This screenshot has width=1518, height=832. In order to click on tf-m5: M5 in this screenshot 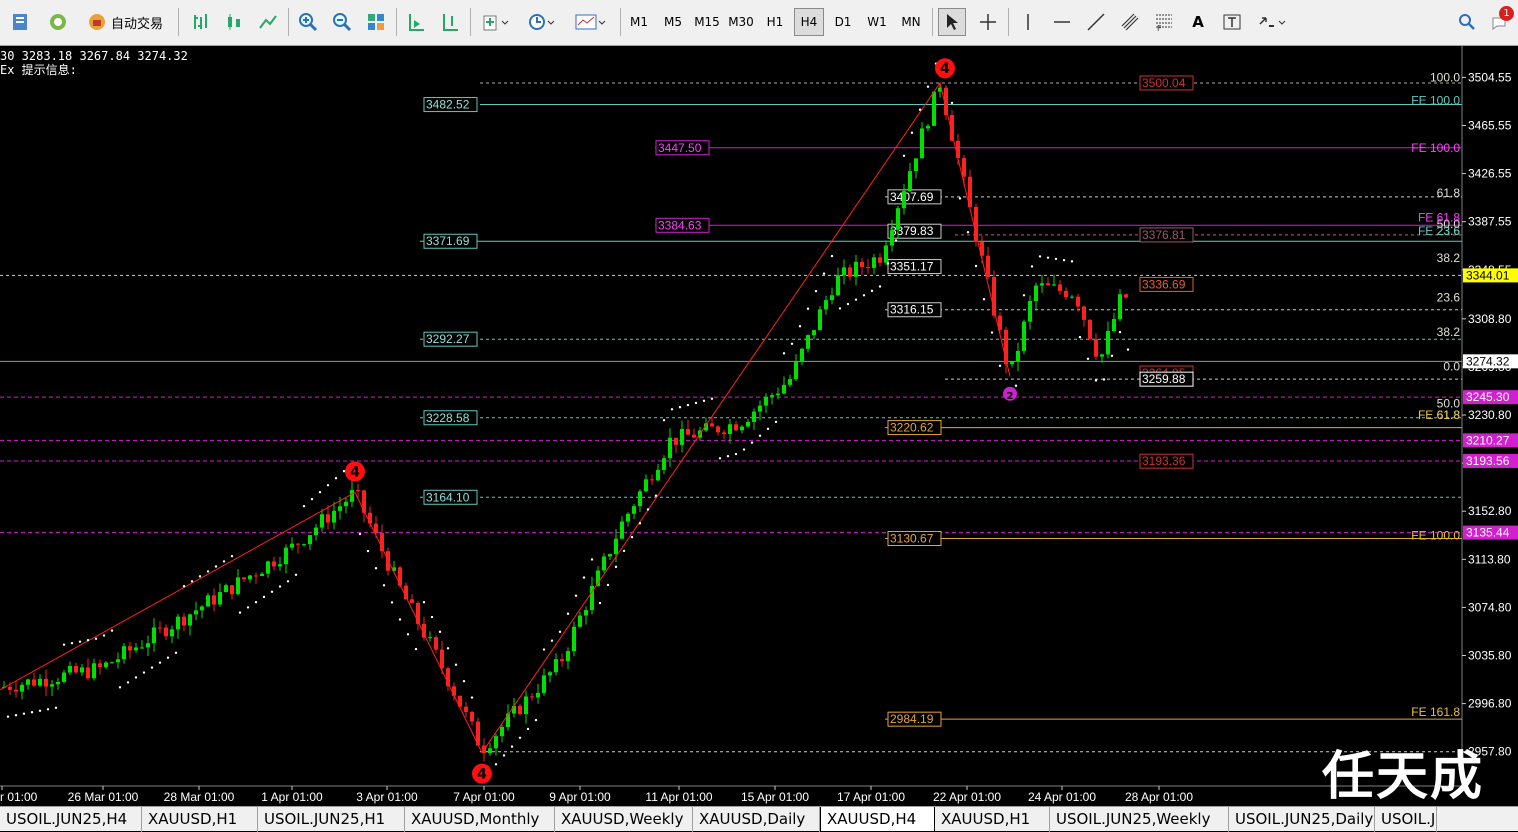, I will do `click(673, 22)`.